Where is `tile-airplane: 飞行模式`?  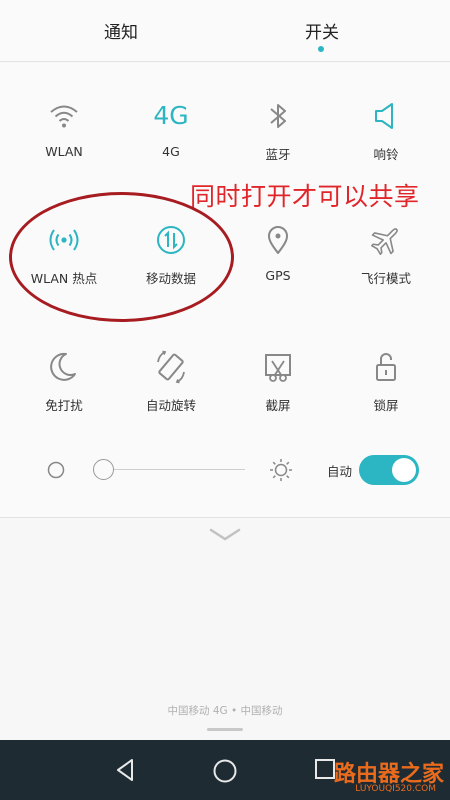
tile-airplane: 飞行模式 is located at coordinates (386, 253).